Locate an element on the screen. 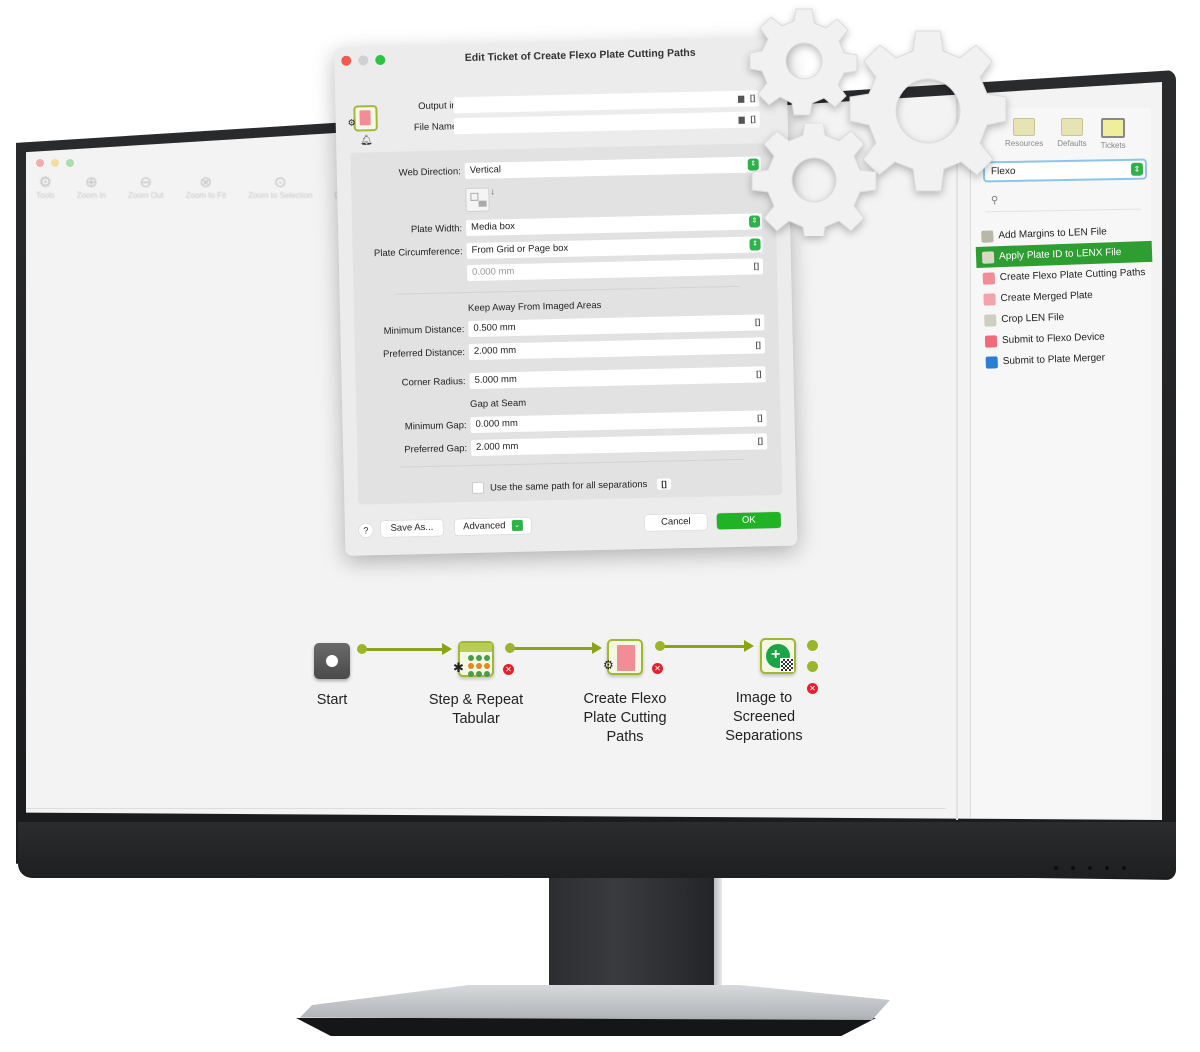 The width and height of the screenshot is (1200, 1052). tab-tickets: Tickets is located at coordinates (1113, 134).